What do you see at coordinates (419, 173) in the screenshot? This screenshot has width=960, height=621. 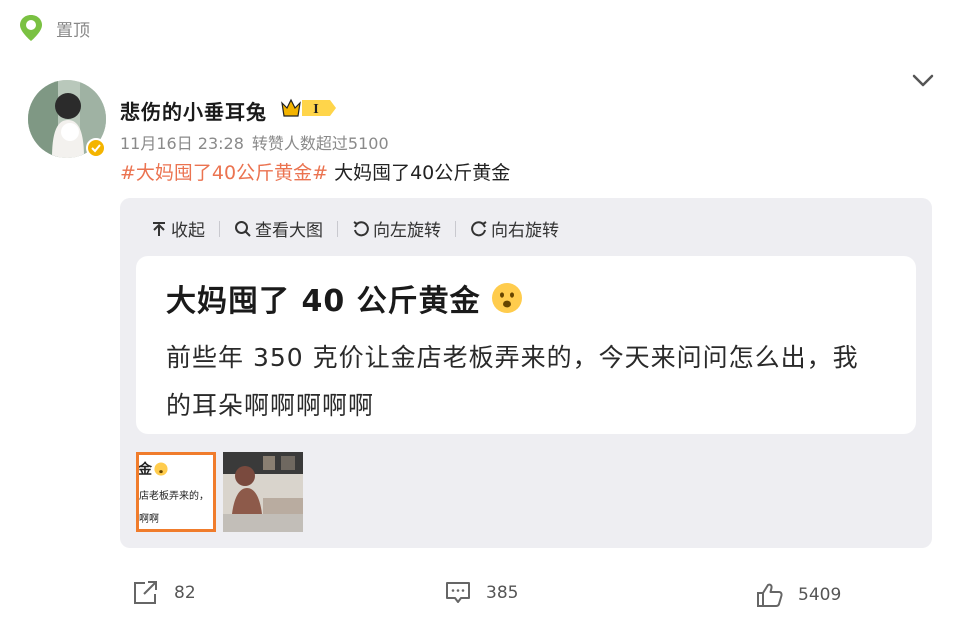 I see `post-body: 大妈囤了40公斤黄金` at bounding box center [419, 173].